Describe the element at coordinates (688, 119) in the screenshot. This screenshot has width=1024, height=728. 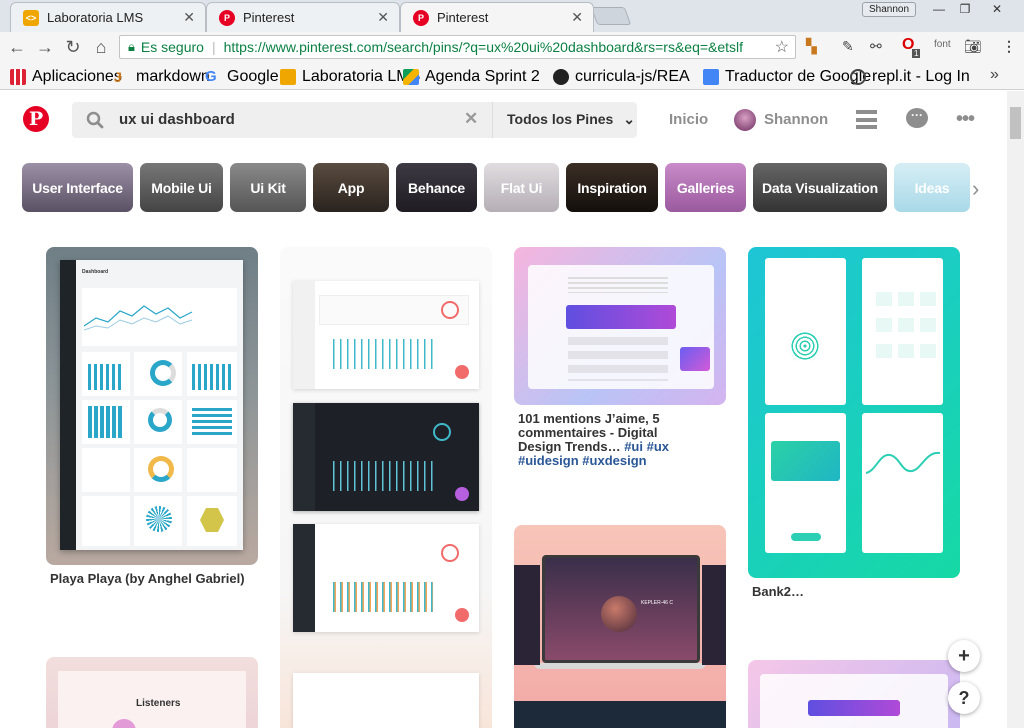
I see `home-link: Inicio` at that location.